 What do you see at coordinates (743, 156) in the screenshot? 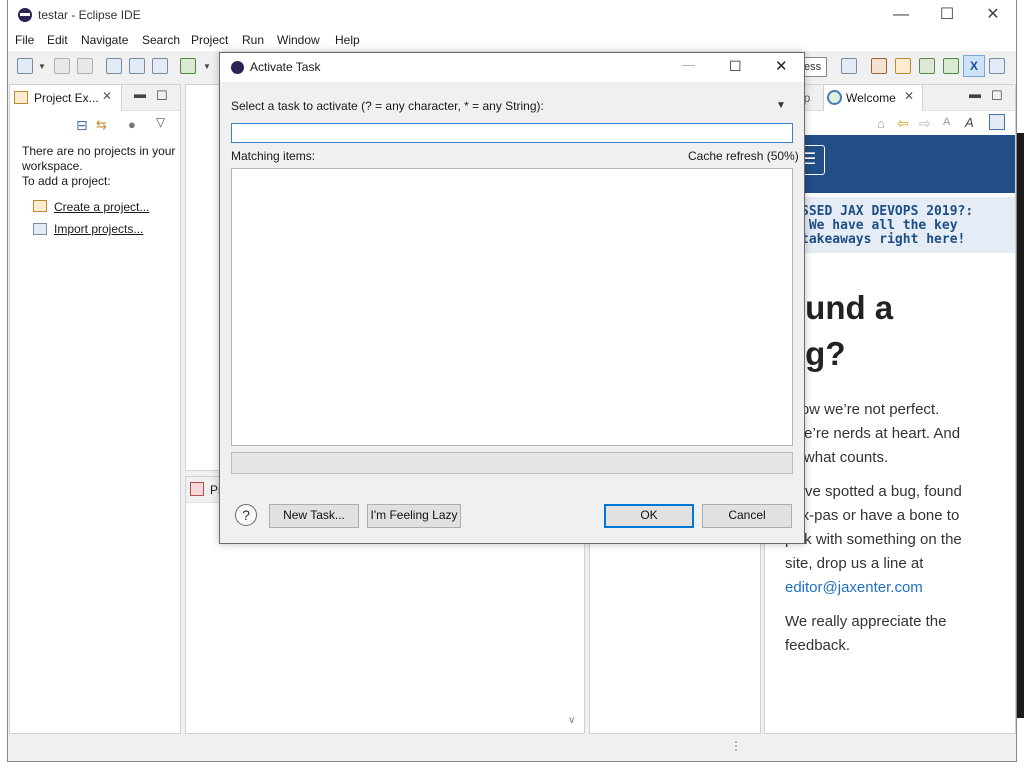
I see `cache-refresh-status: Cache refresh (50%)` at bounding box center [743, 156].